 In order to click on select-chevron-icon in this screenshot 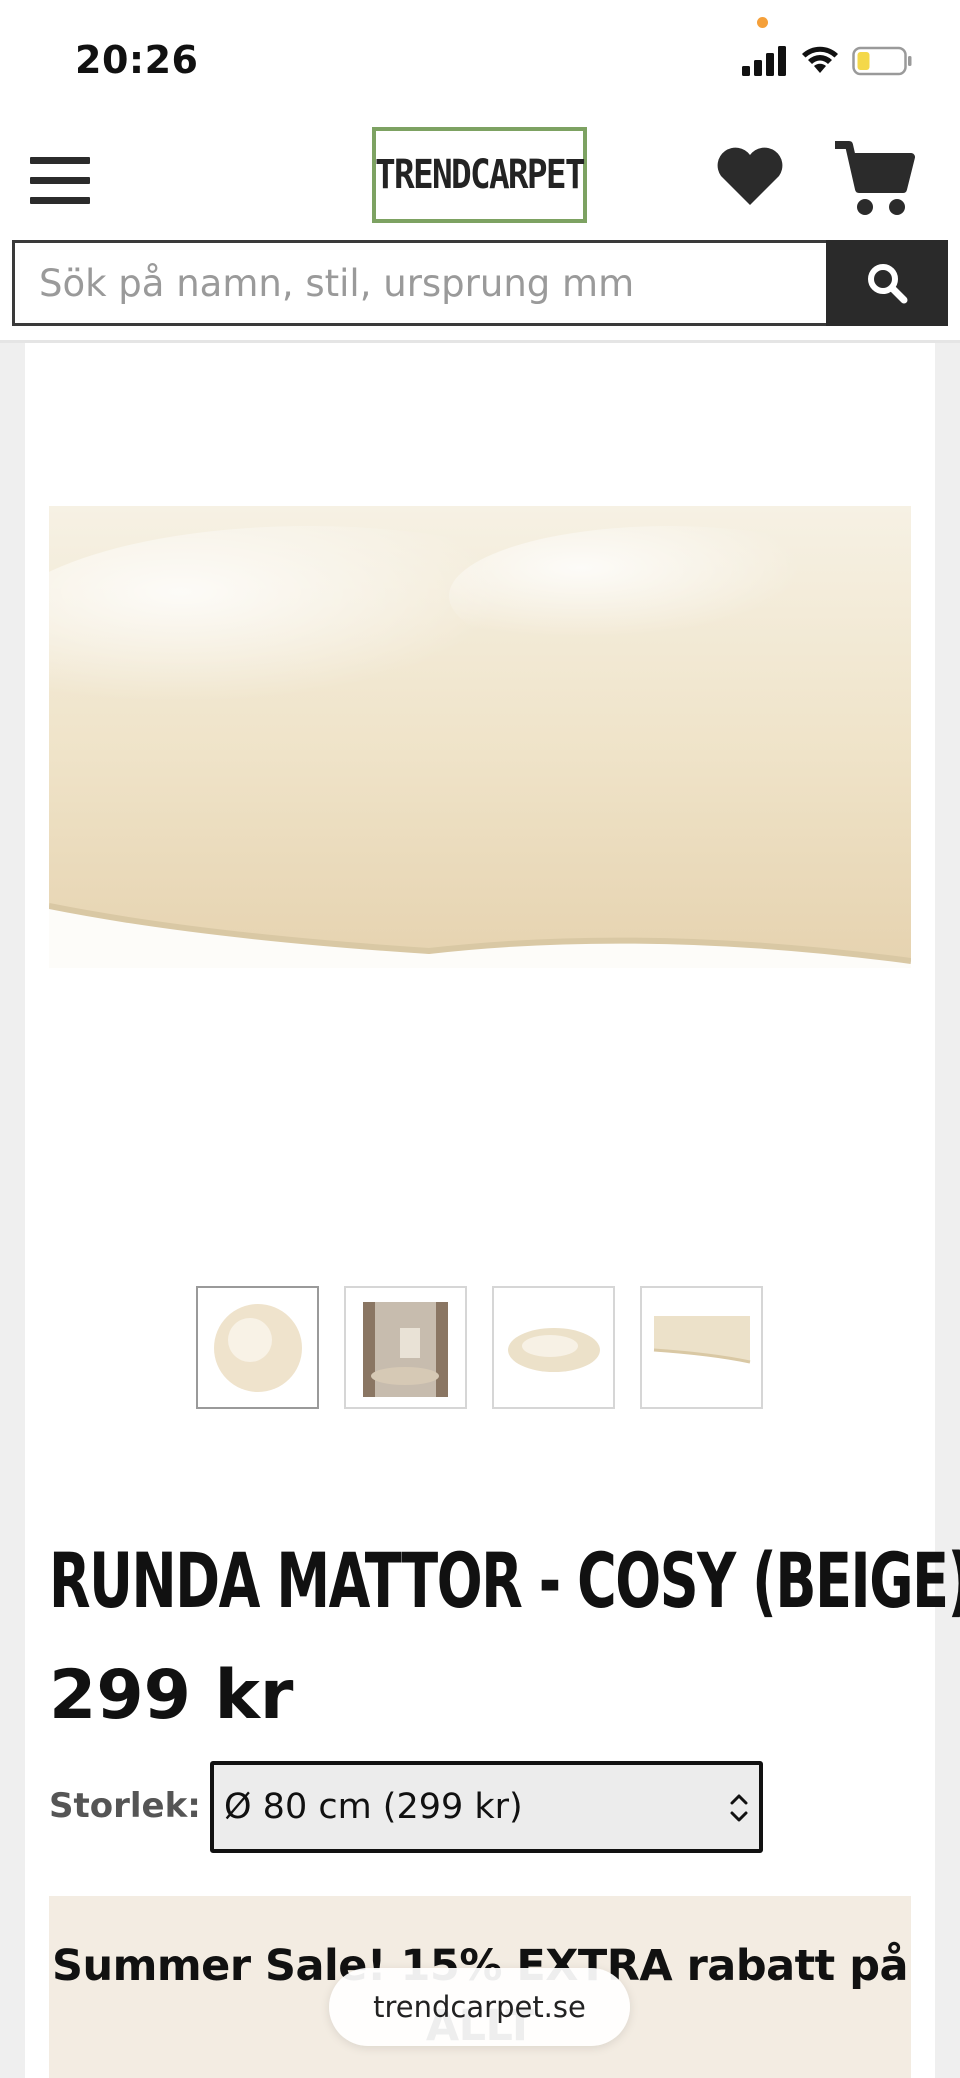, I will do `click(739, 1808)`.